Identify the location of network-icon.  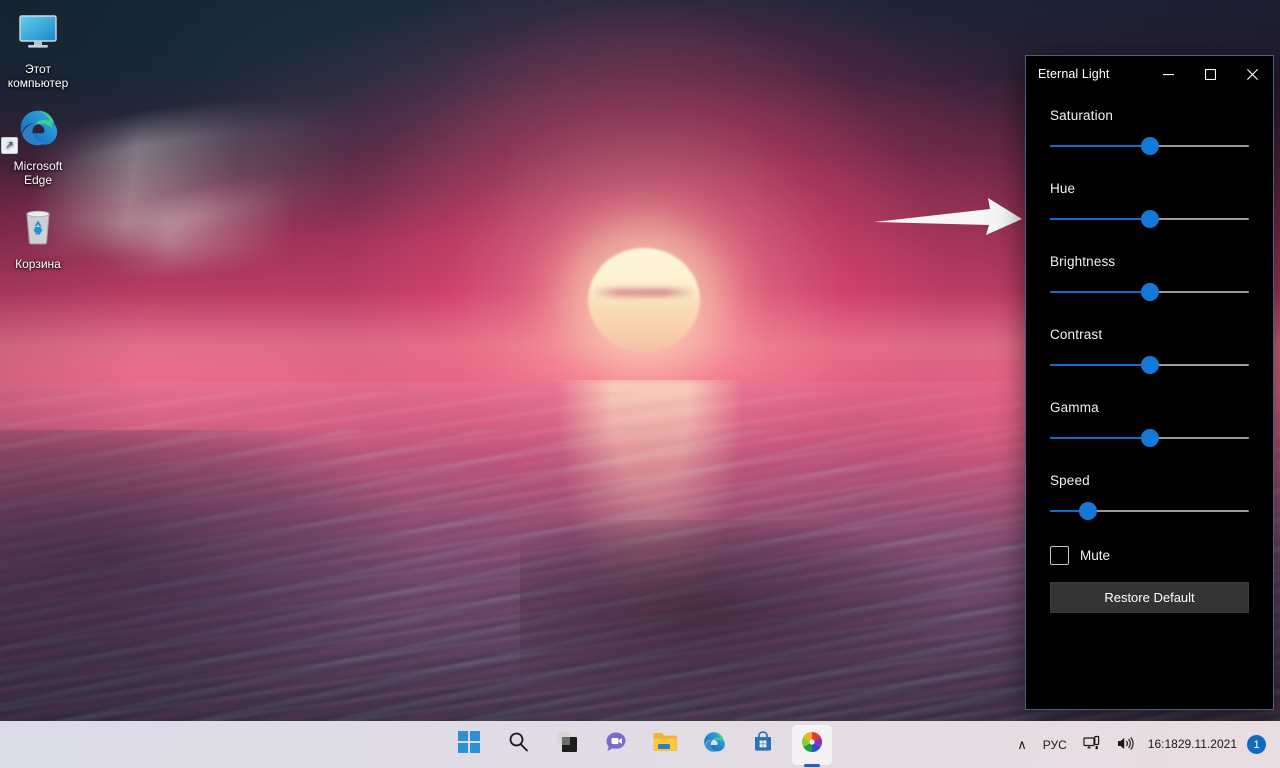
(1091, 745).